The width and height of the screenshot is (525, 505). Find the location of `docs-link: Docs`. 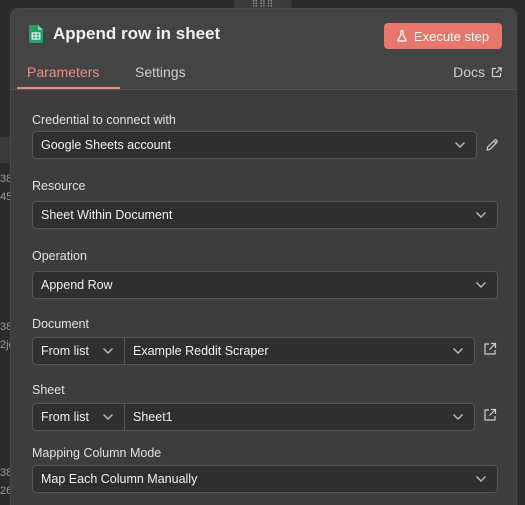

docs-link: Docs is located at coordinates (477, 72).